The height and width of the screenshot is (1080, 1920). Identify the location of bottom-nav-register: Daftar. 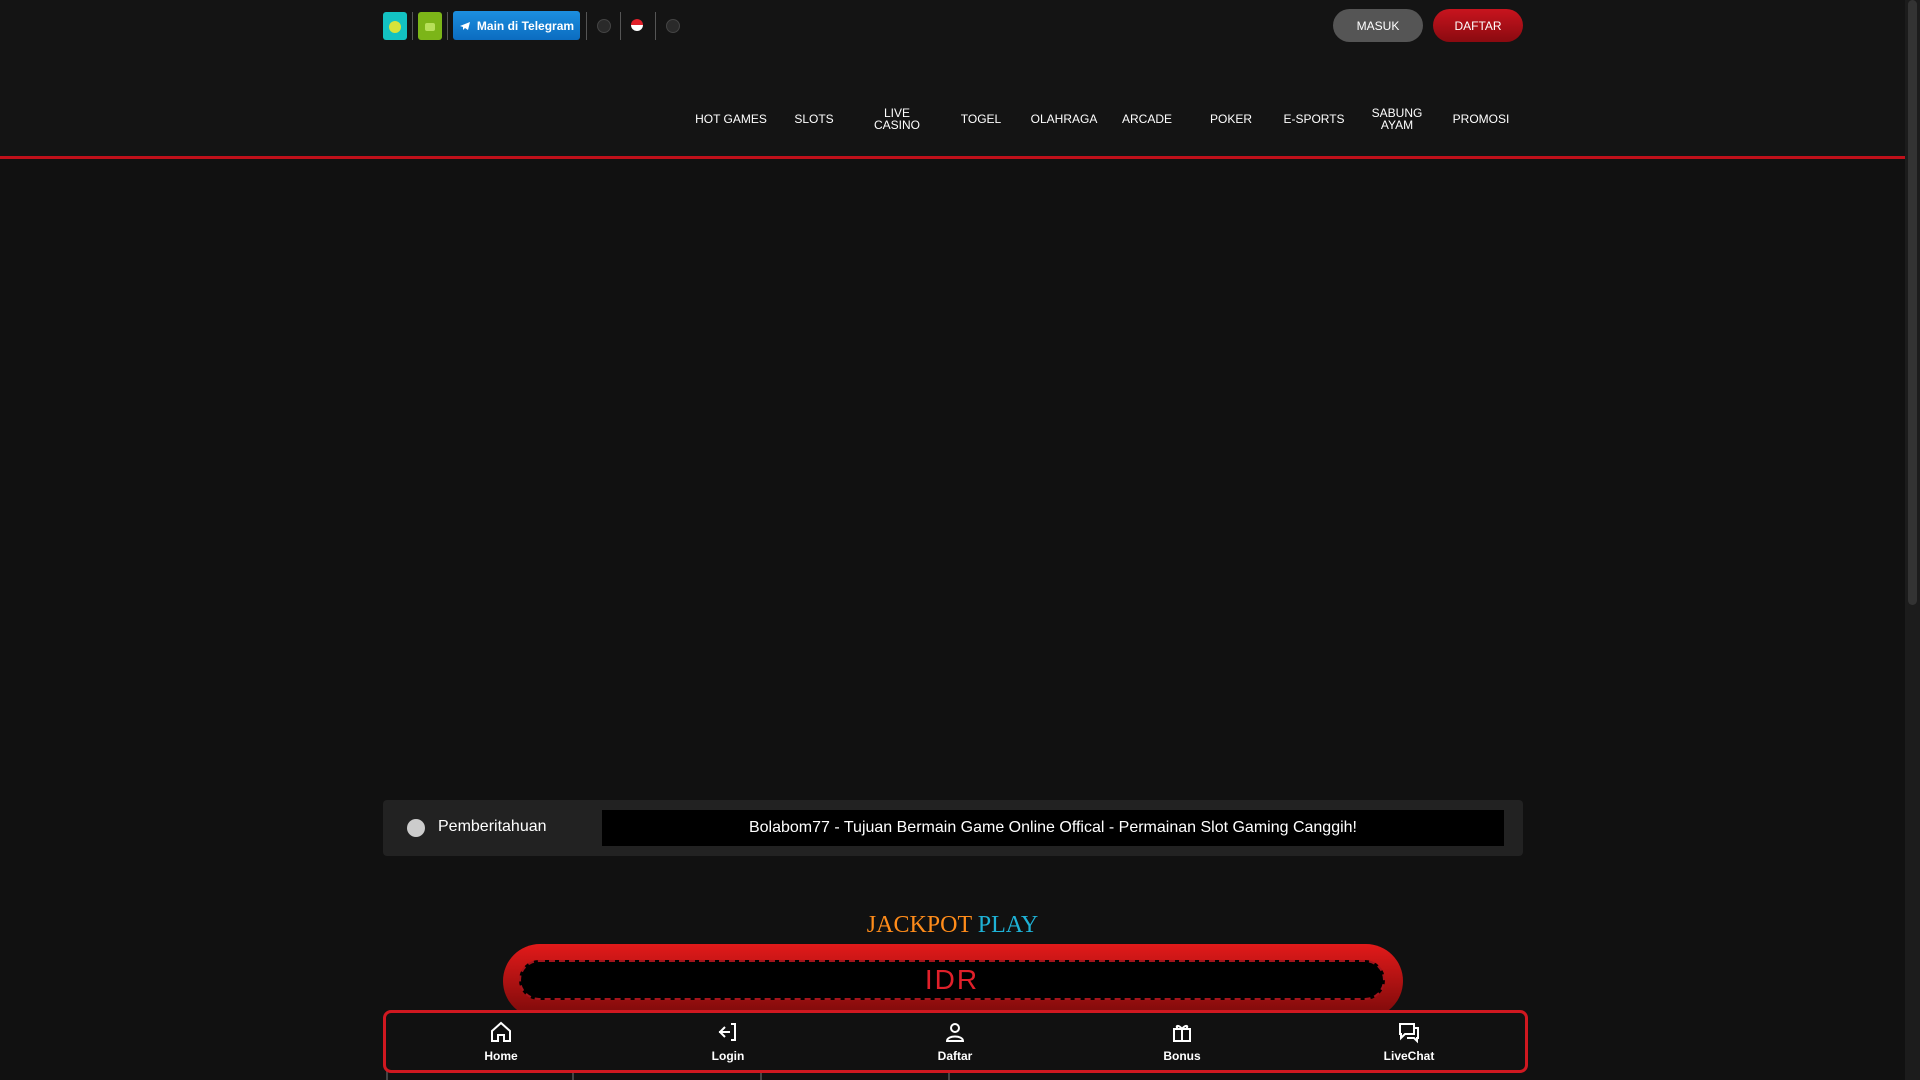
(955, 1041).